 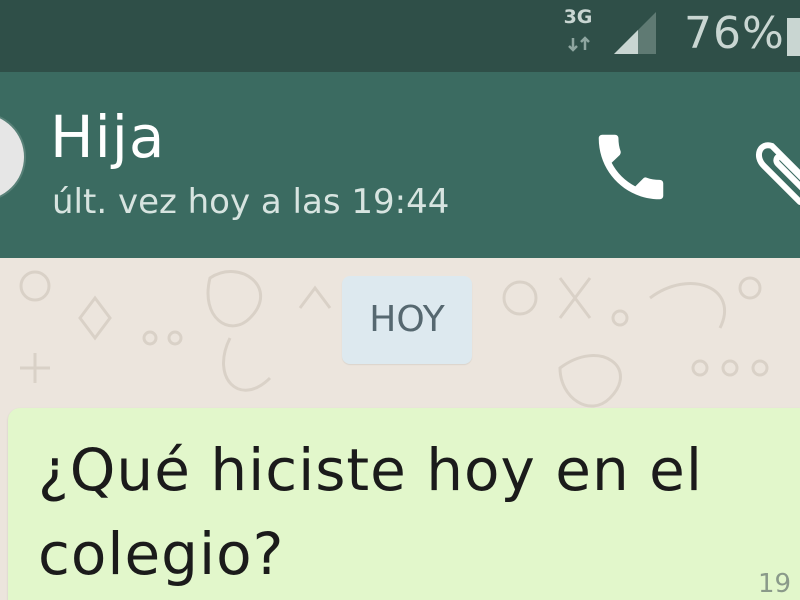 I want to click on attach-button, so click(x=770, y=167).